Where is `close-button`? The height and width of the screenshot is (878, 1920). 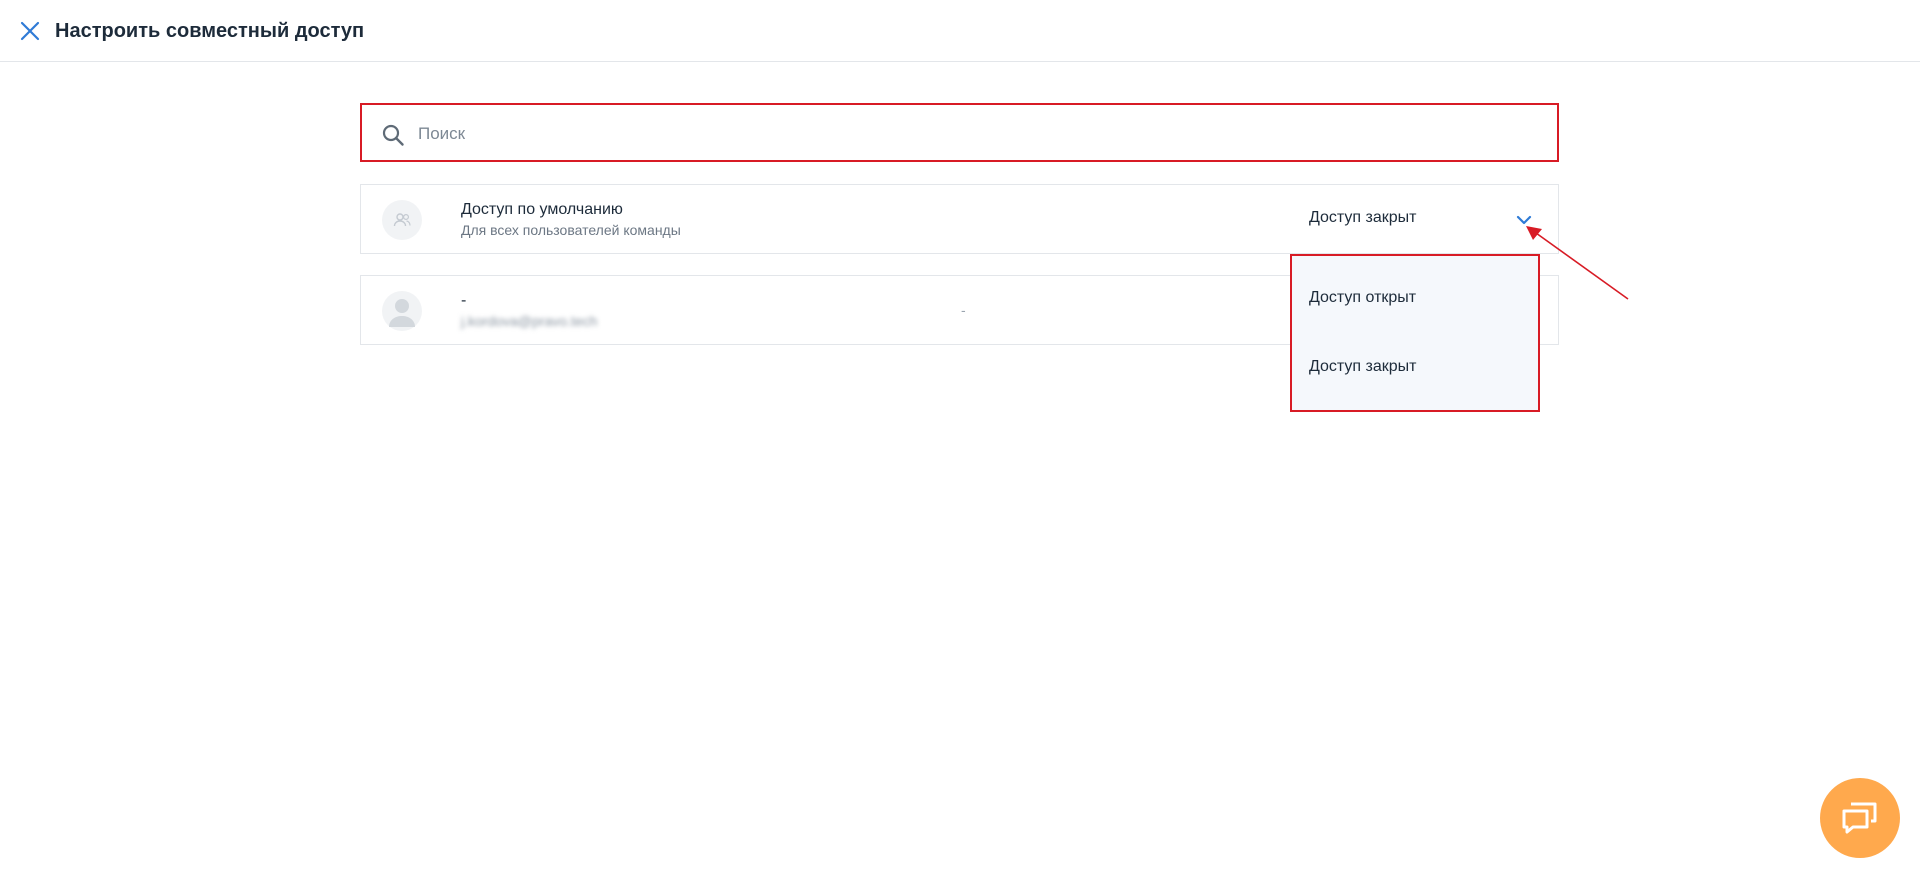 close-button is located at coordinates (30, 31).